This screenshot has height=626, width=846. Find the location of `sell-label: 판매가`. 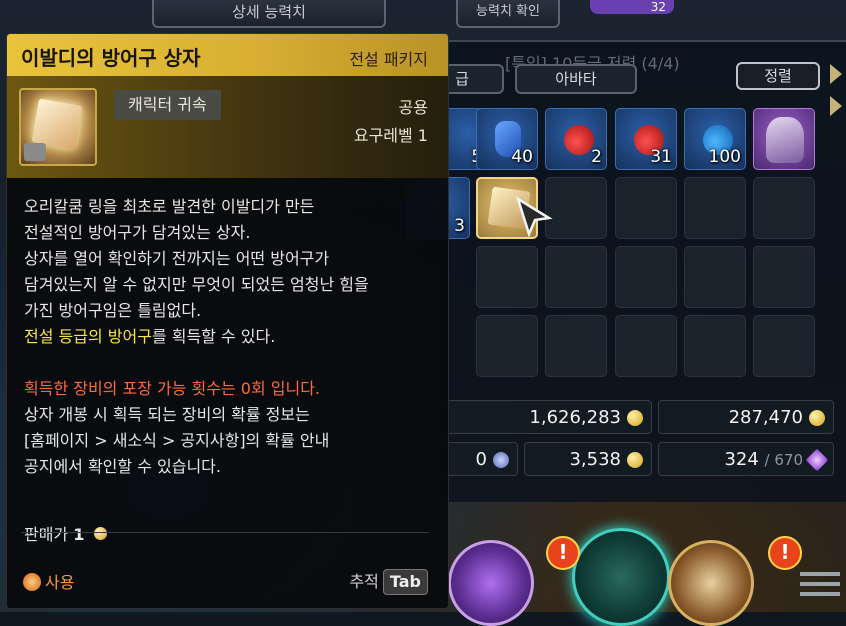

sell-label: 판매가 is located at coordinates (46, 534).